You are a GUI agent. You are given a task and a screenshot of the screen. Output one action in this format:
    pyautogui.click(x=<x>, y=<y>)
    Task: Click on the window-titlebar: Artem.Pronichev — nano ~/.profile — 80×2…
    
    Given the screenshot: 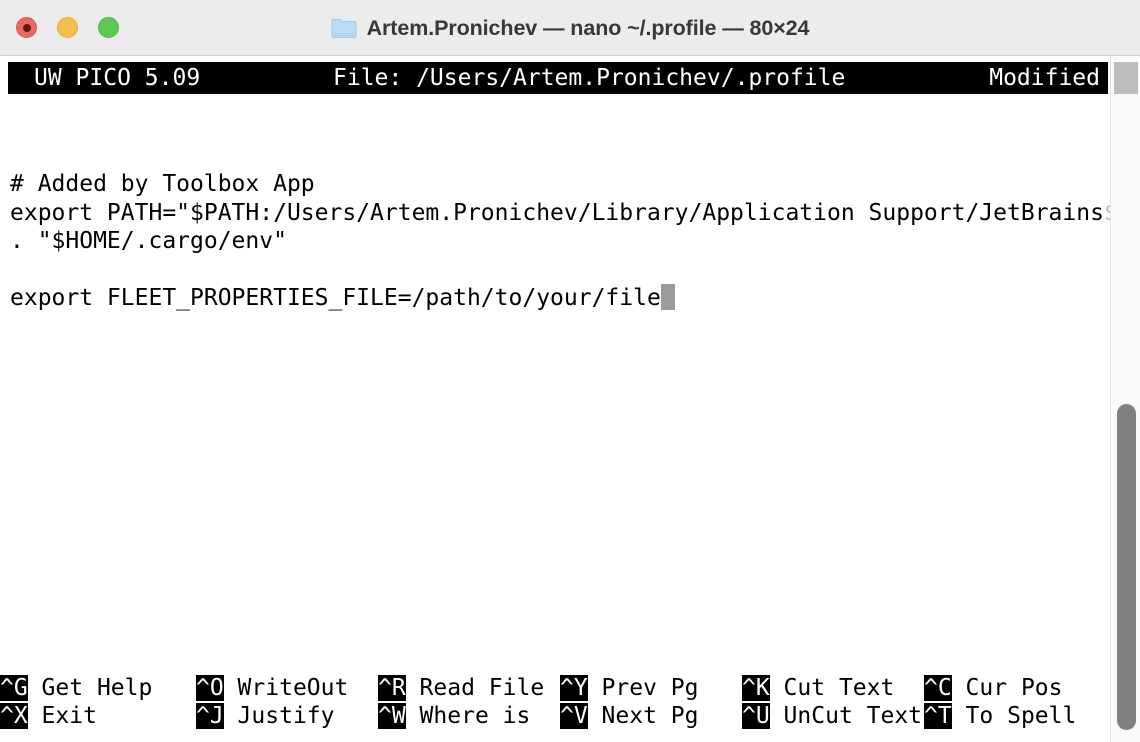 What is the action you would take?
    pyautogui.click(x=570, y=28)
    